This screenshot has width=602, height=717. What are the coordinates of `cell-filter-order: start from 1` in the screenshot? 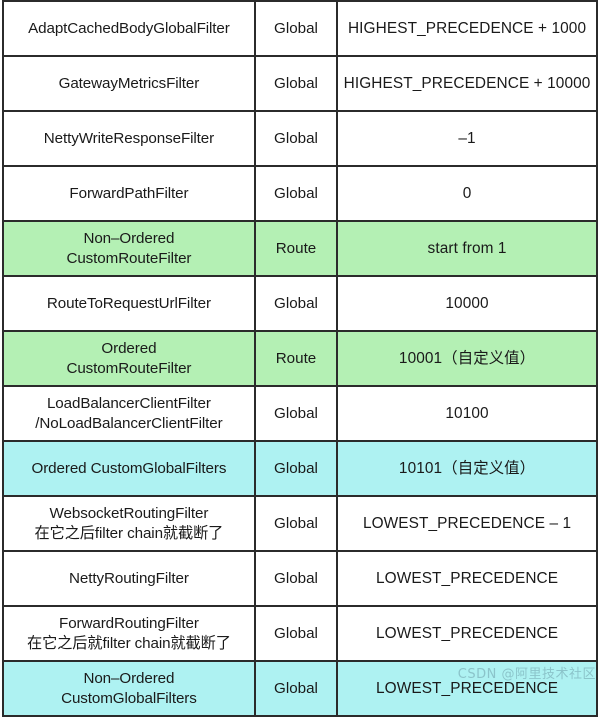 It's located at (467, 248).